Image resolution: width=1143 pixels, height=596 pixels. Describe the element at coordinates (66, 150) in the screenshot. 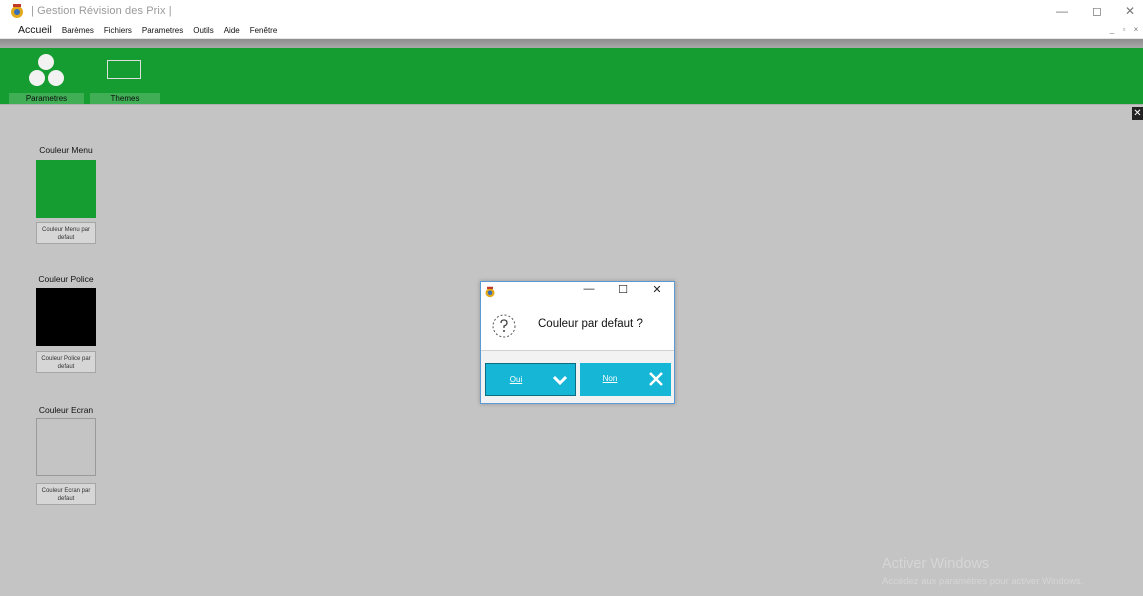

I see `couleur-menu-label: Couleur Menu` at that location.